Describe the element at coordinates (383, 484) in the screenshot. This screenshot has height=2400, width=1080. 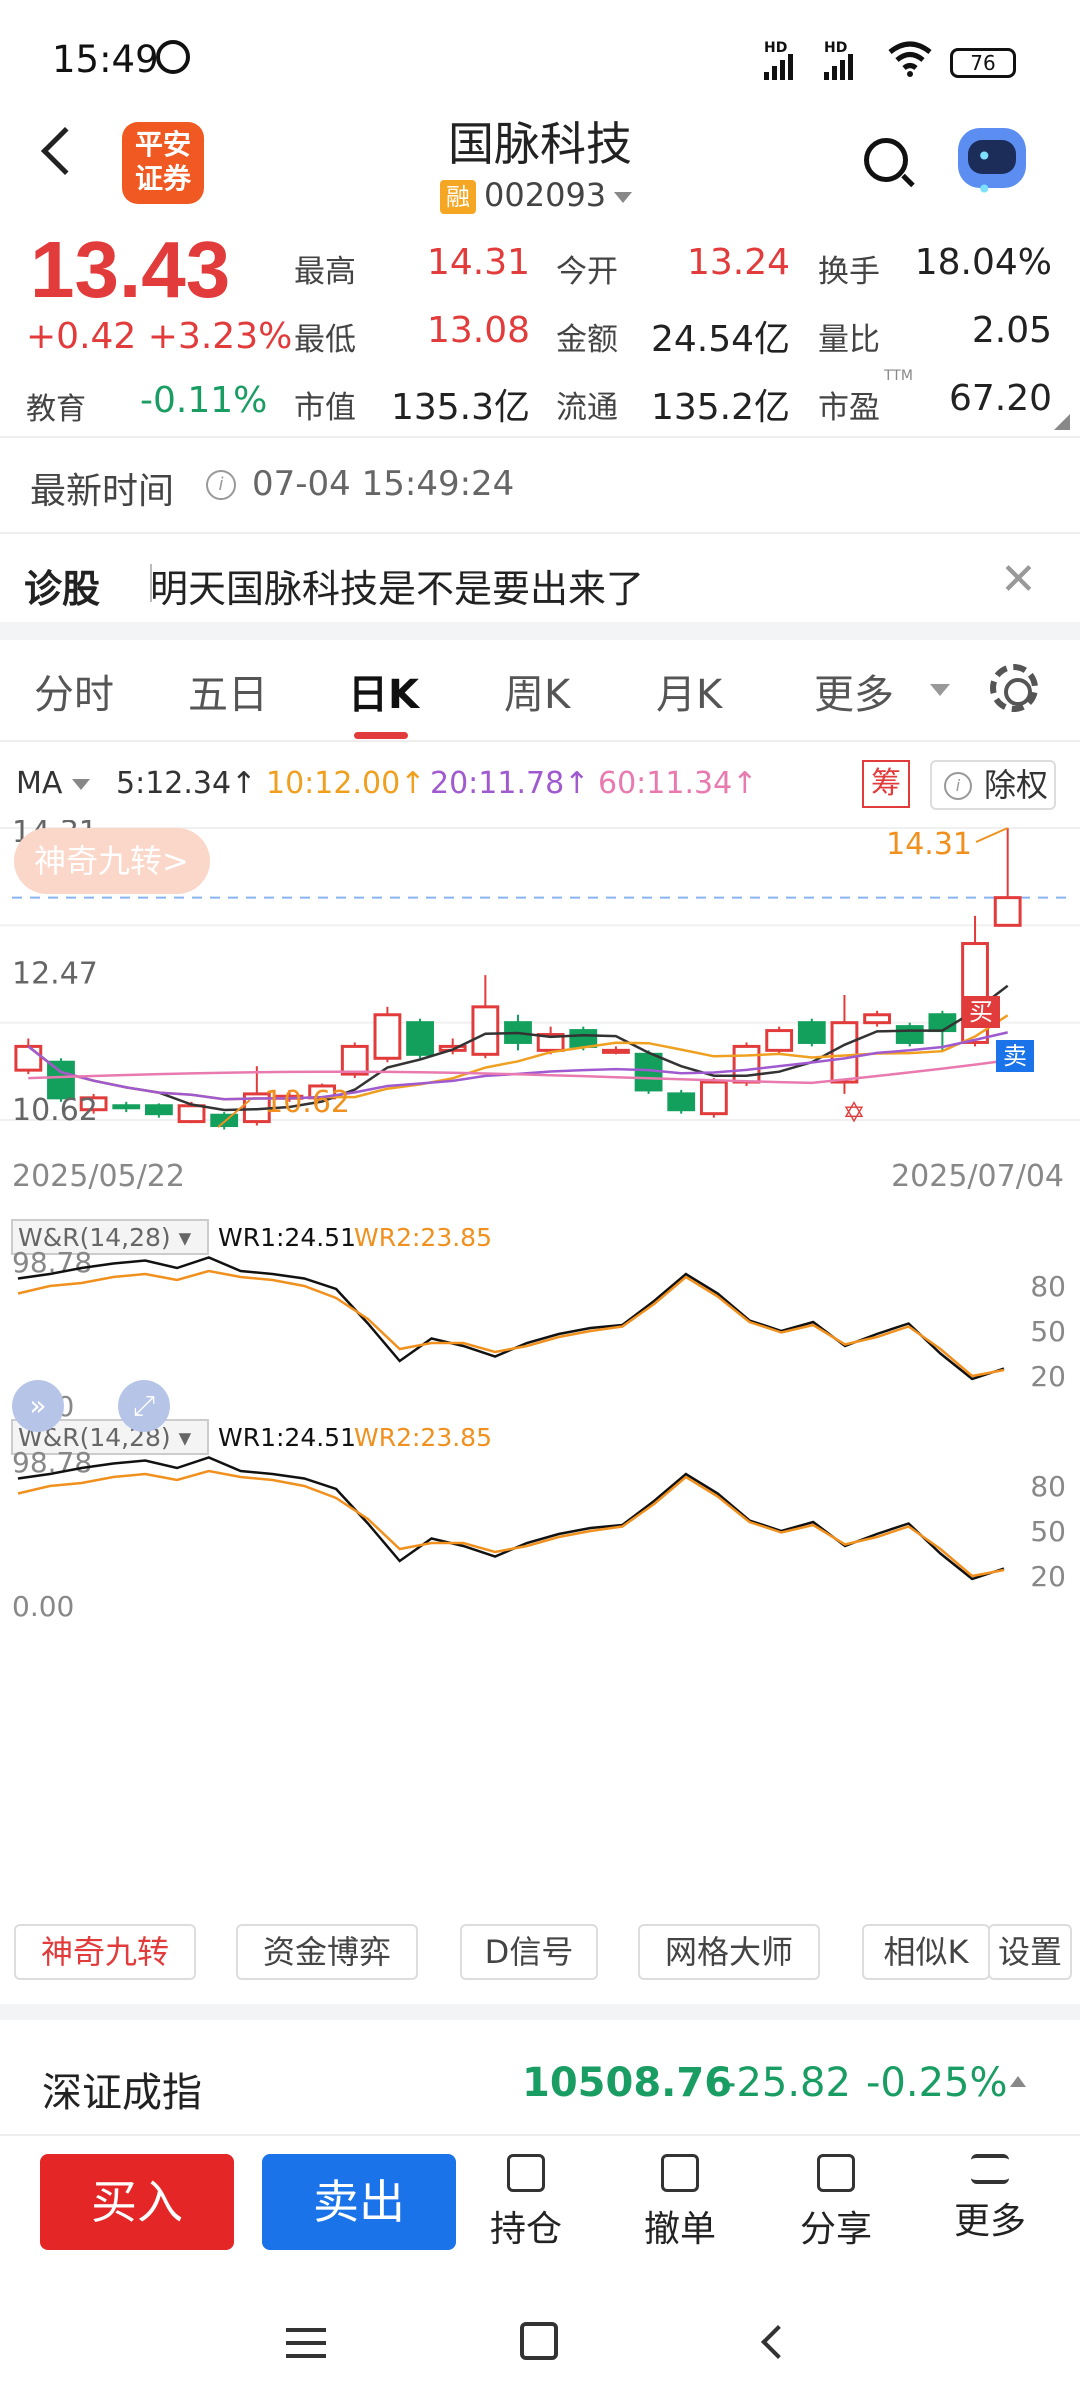
I see `latest-time-value: 07-04 15:49:24` at that location.